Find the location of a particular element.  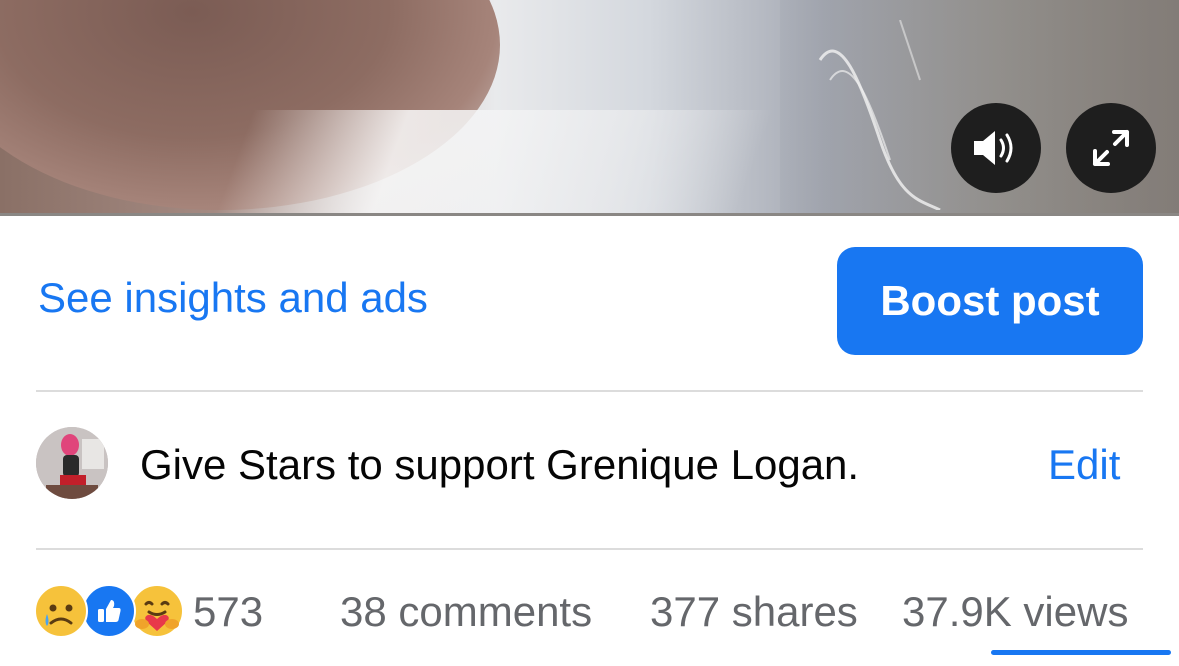

views-underline is located at coordinates (1081, 652).